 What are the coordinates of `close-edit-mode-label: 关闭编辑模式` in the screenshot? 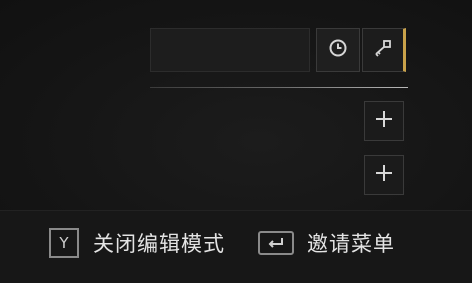 It's located at (159, 244).